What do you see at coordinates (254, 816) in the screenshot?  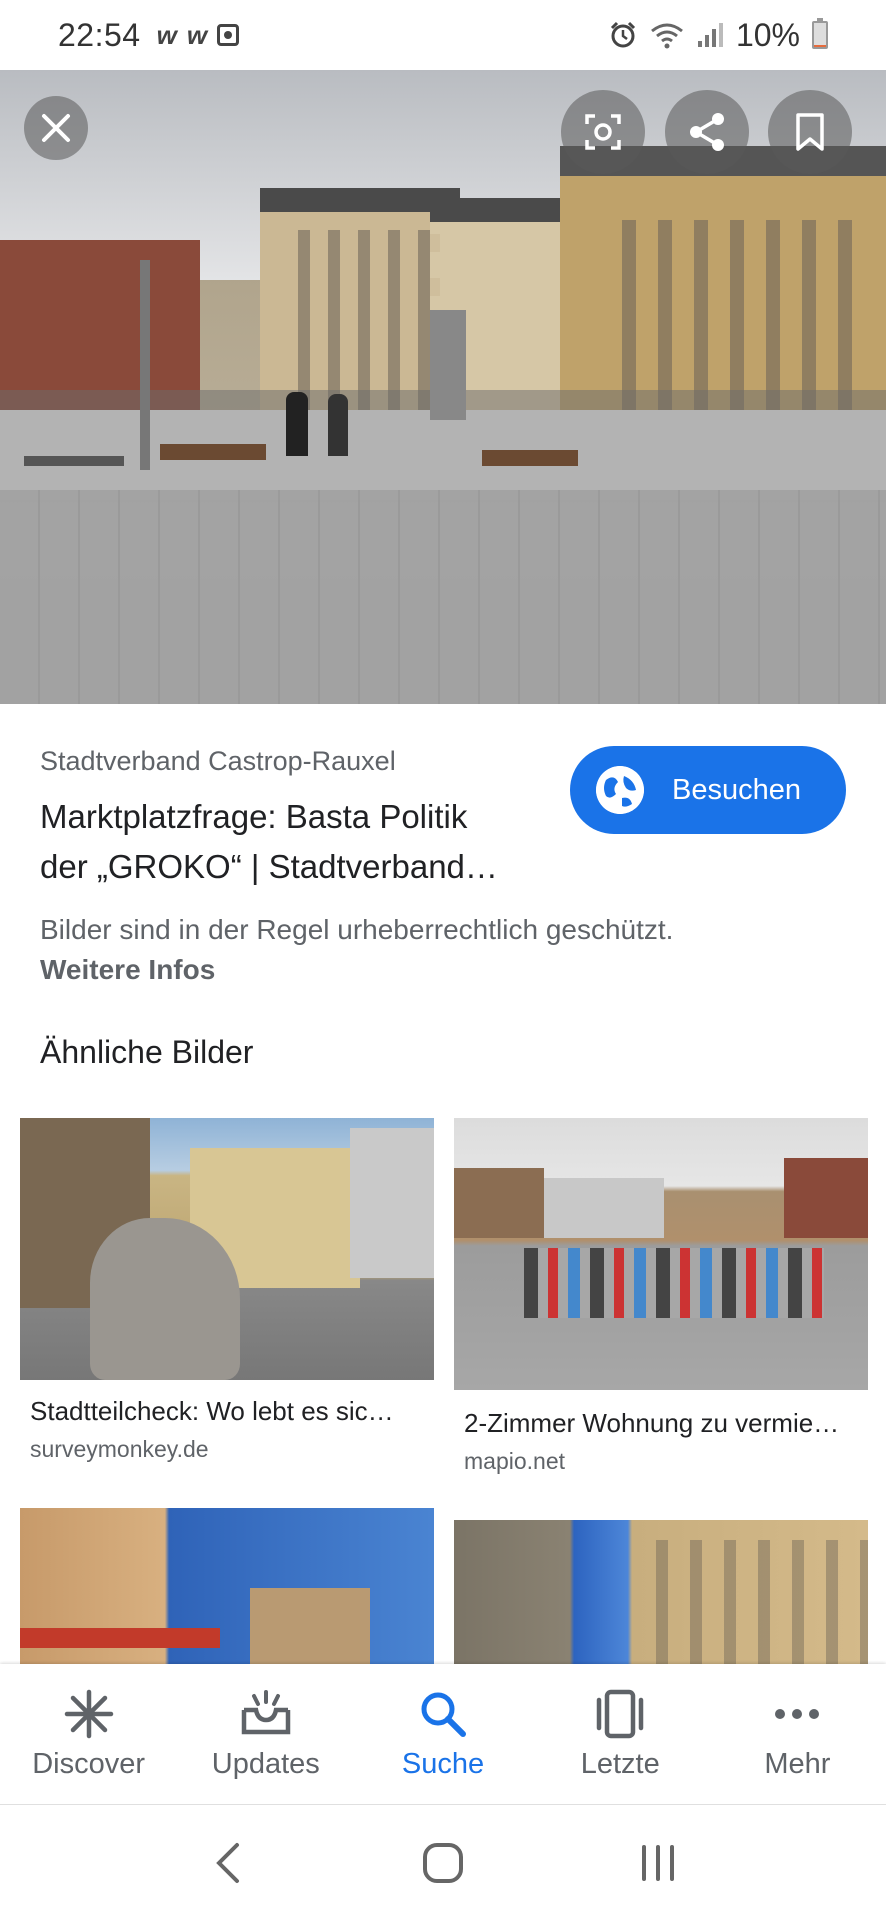 I see `title-line: Marktplatzfrage: Basta Politik` at bounding box center [254, 816].